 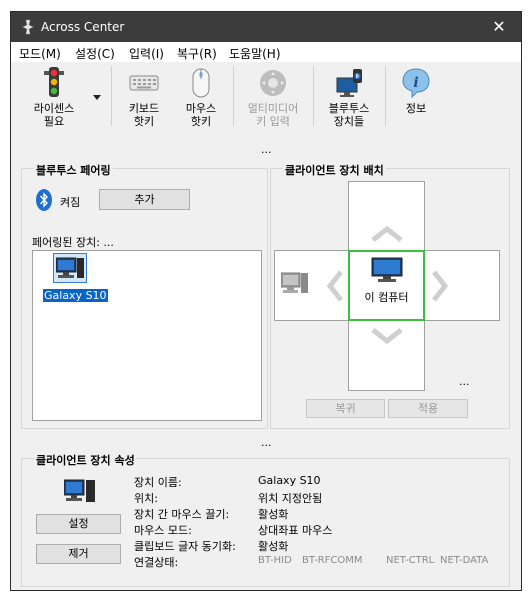 I want to click on bluetooth-icon, so click(x=44, y=200).